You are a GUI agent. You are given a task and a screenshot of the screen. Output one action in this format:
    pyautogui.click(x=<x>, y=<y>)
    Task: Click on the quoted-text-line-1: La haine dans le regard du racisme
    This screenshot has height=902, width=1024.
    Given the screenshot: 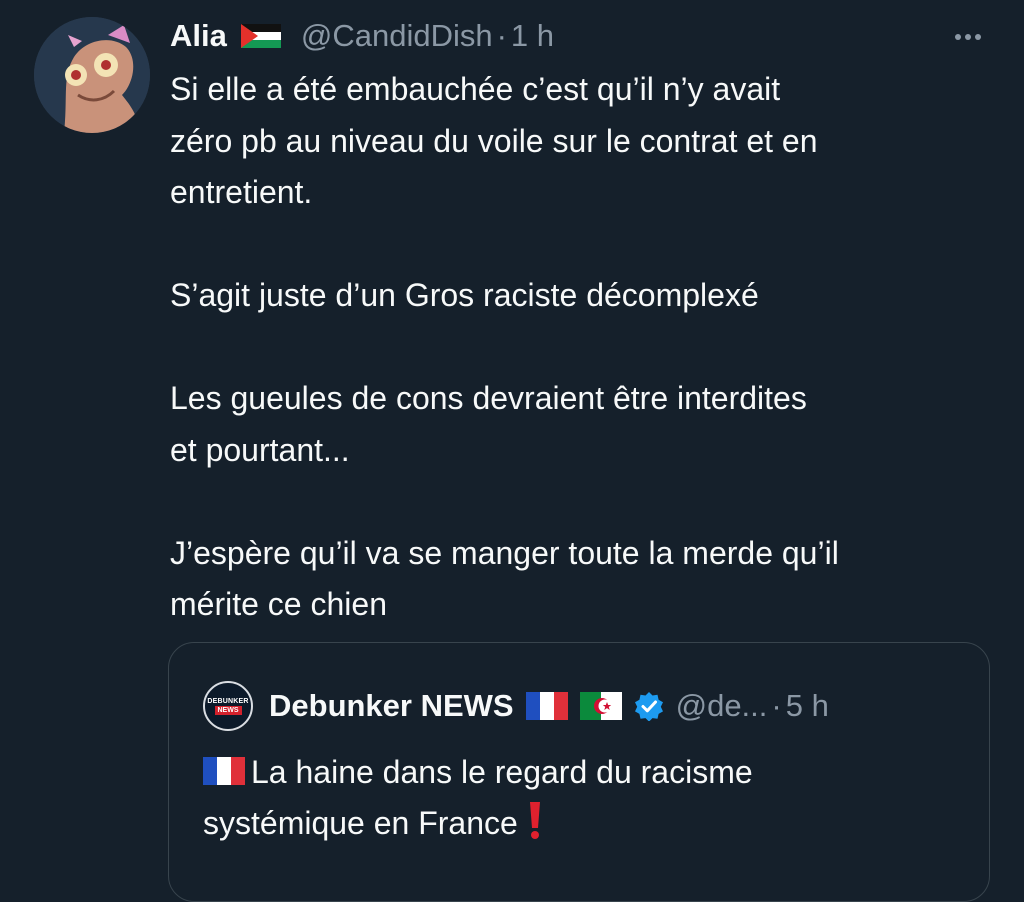 What is the action you would take?
    pyautogui.click(x=502, y=772)
    